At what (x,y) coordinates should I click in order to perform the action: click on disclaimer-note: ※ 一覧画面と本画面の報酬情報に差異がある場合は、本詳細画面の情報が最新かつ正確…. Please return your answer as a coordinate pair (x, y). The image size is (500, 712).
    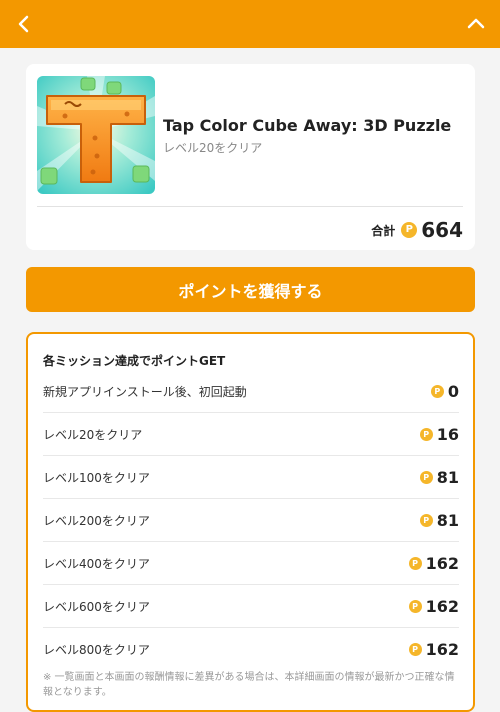
    Looking at the image, I should click on (249, 685).